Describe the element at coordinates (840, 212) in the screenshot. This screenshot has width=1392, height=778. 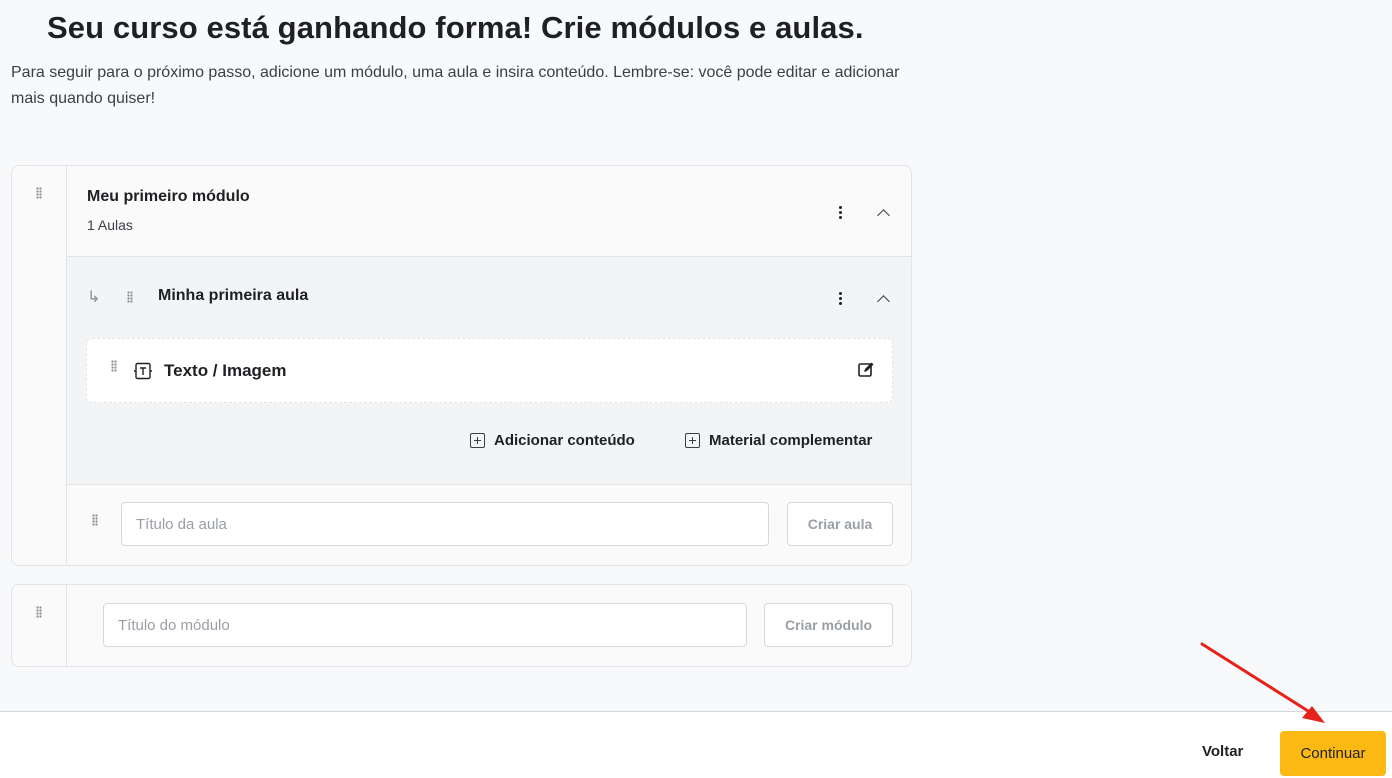
I see `module-more-options-icon` at that location.